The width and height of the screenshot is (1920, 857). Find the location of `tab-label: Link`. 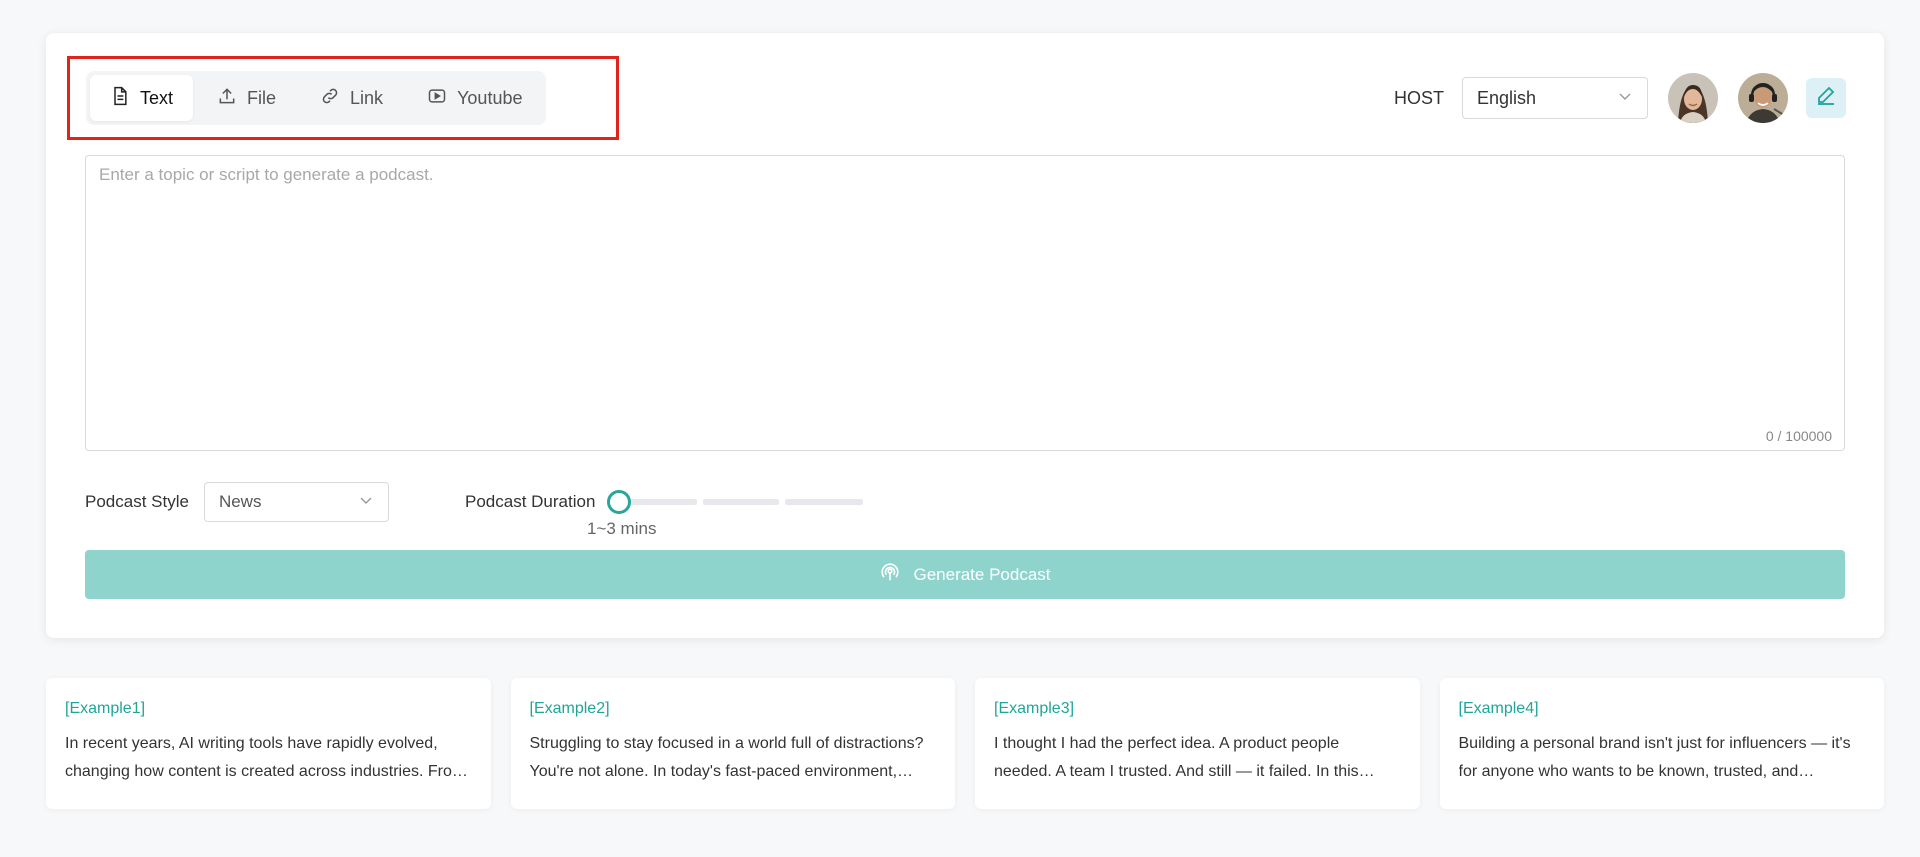

tab-label: Link is located at coordinates (367, 97).